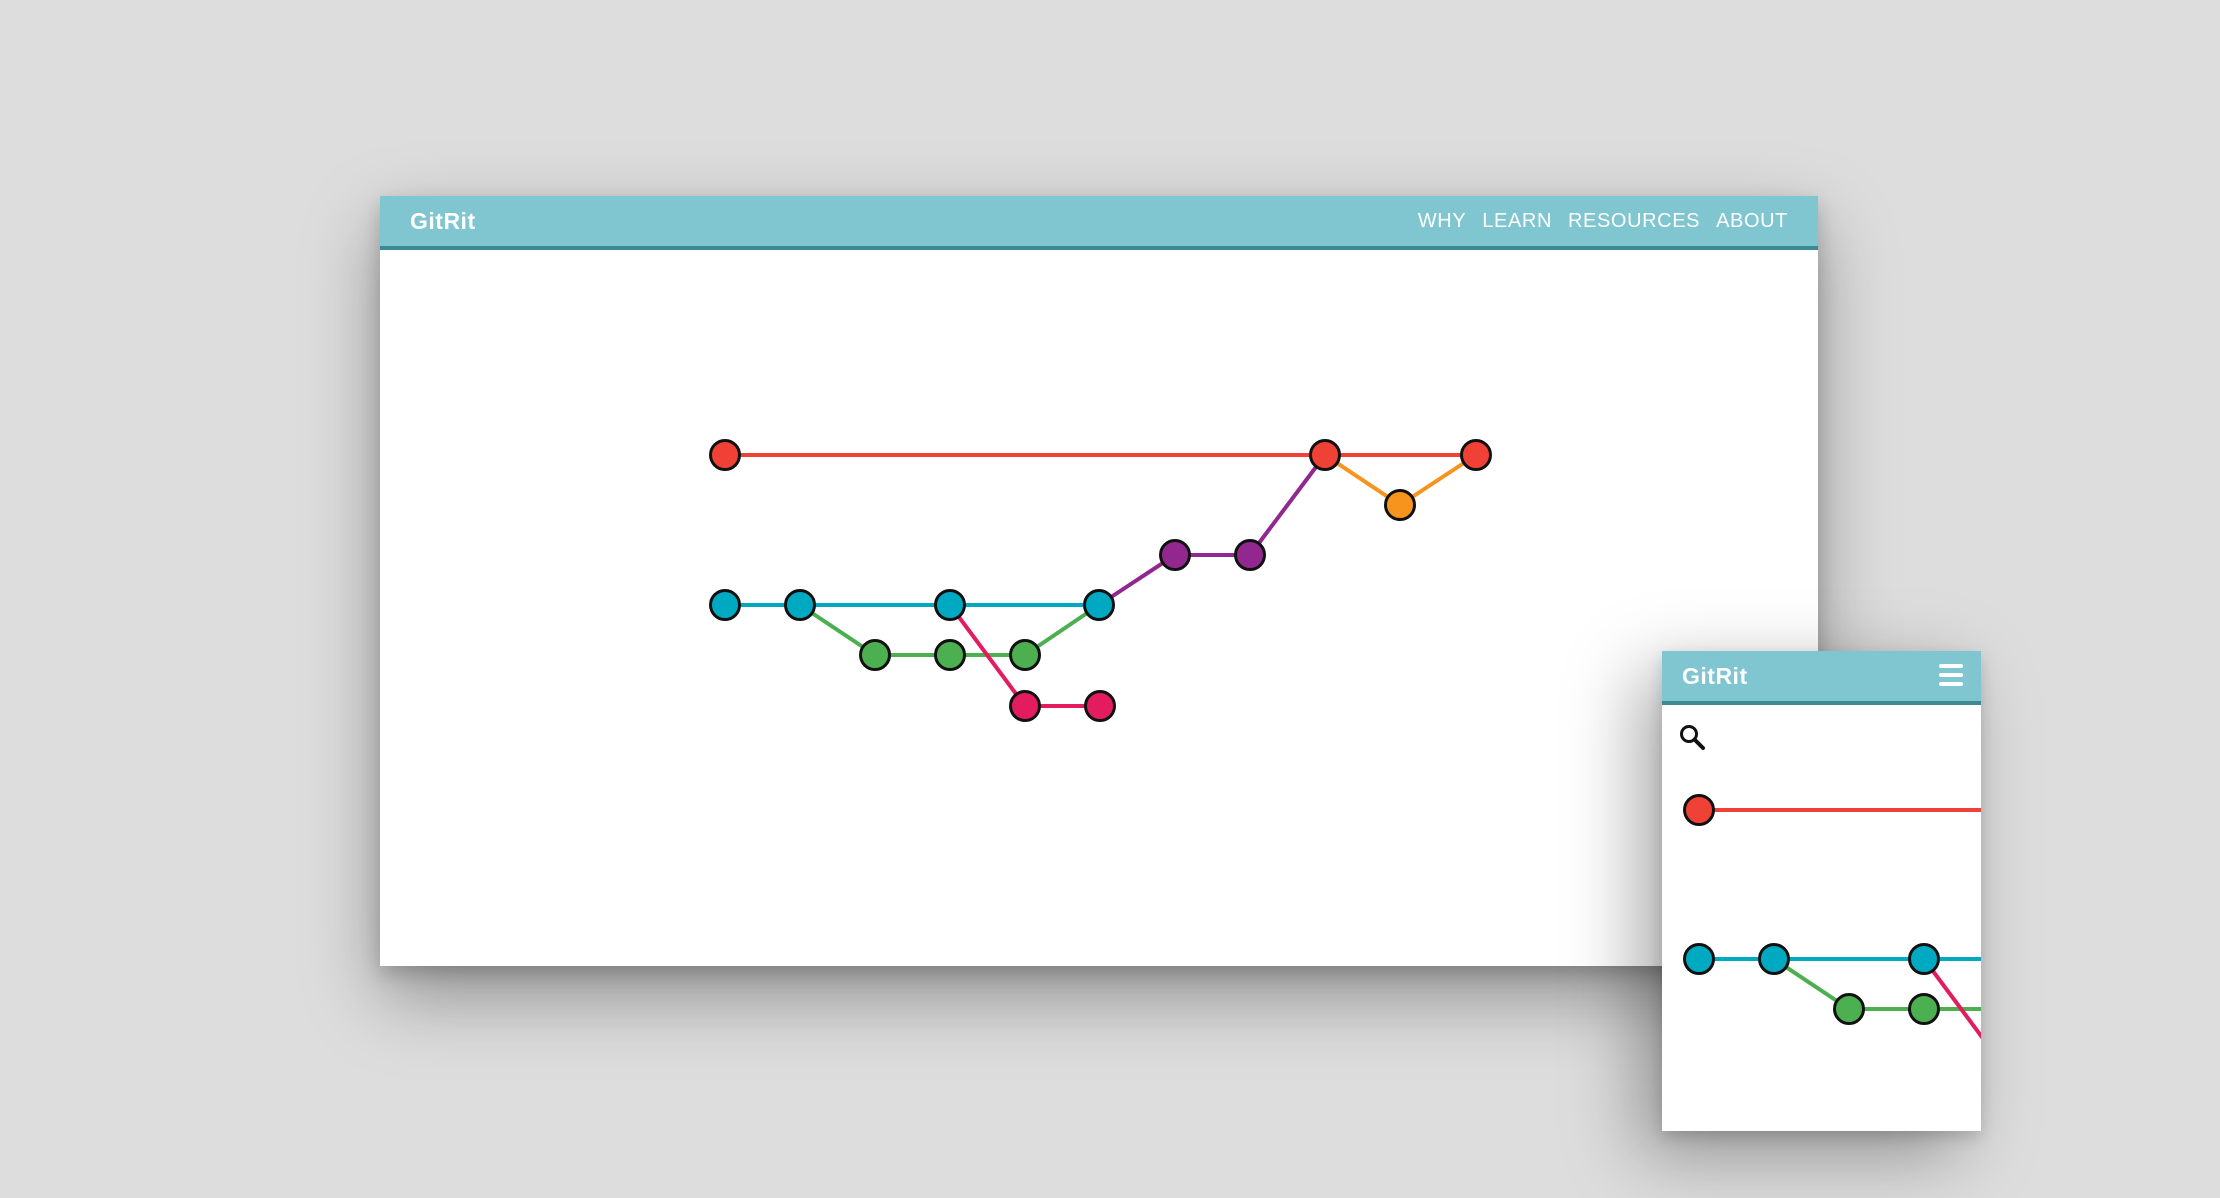 Image resolution: width=2220 pixels, height=1198 pixels. What do you see at coordinates (1821, 678) in the screenshot?
I see `mobile-navbar: GitRit` at bounding box center [1821, 678].